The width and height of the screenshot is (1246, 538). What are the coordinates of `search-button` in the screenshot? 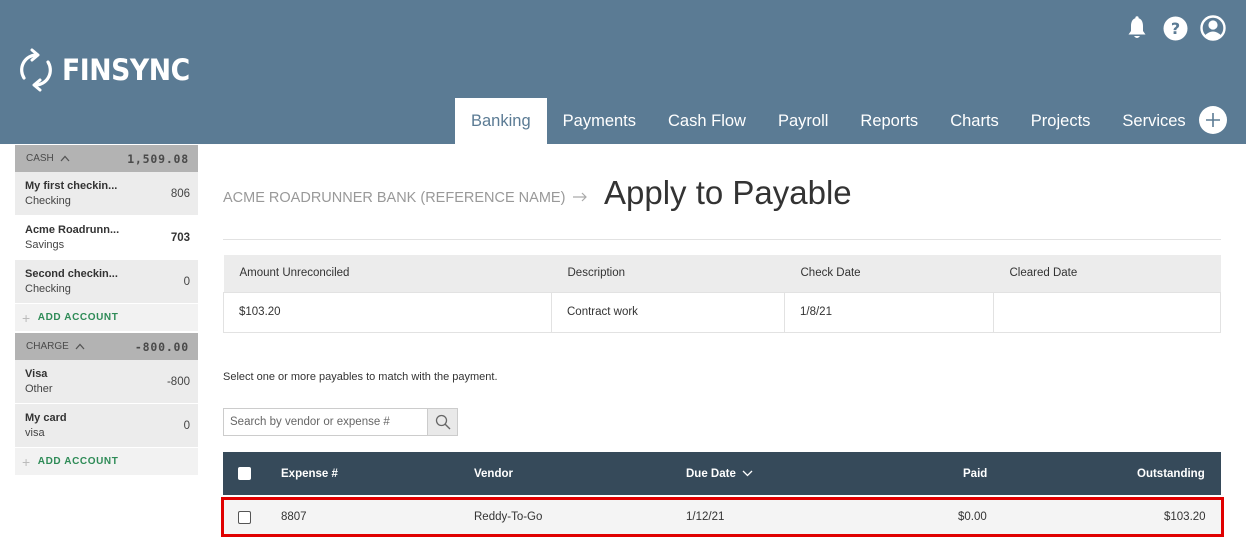 It's located at (443, 422).